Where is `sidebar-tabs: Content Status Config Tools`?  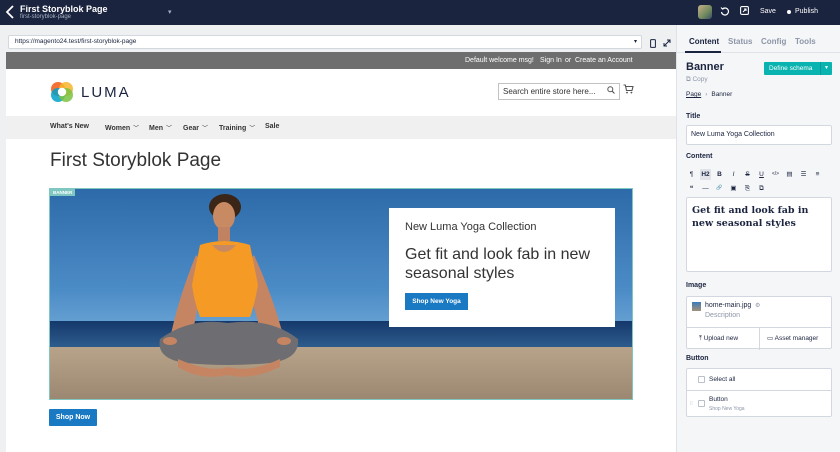
sidebar-tabs: Content Status Config Tools is located at coordinates (758, 39).